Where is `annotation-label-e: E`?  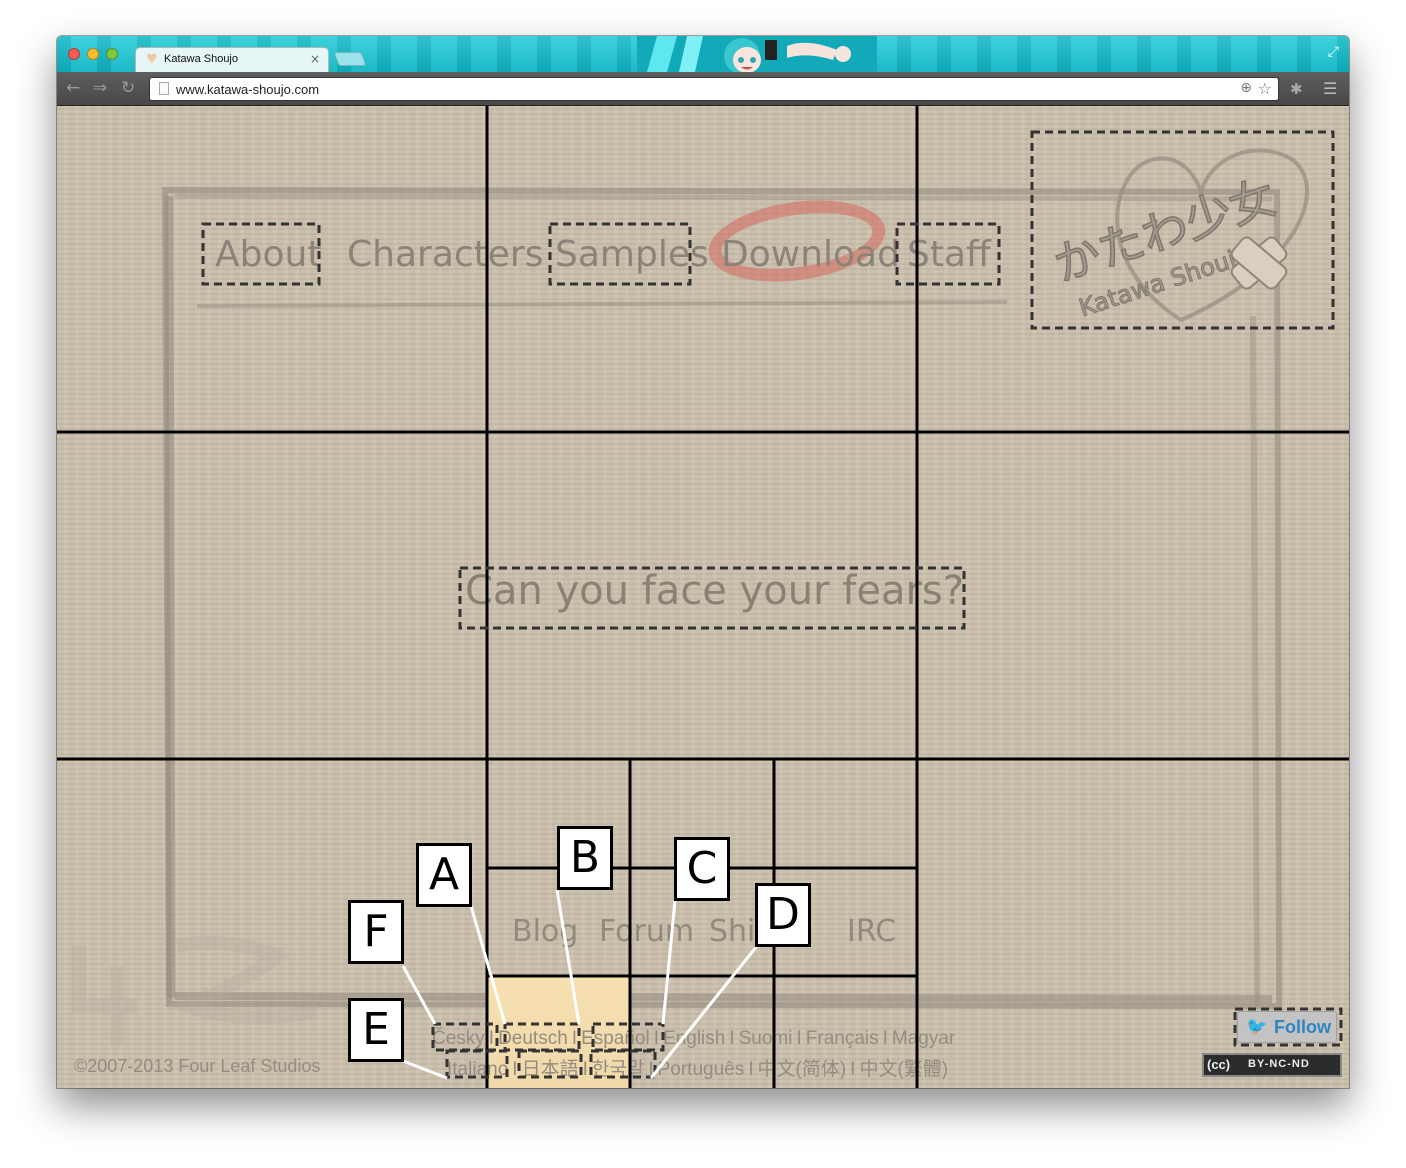 annotation-label-e: E is located at coordinates (376, 1030).